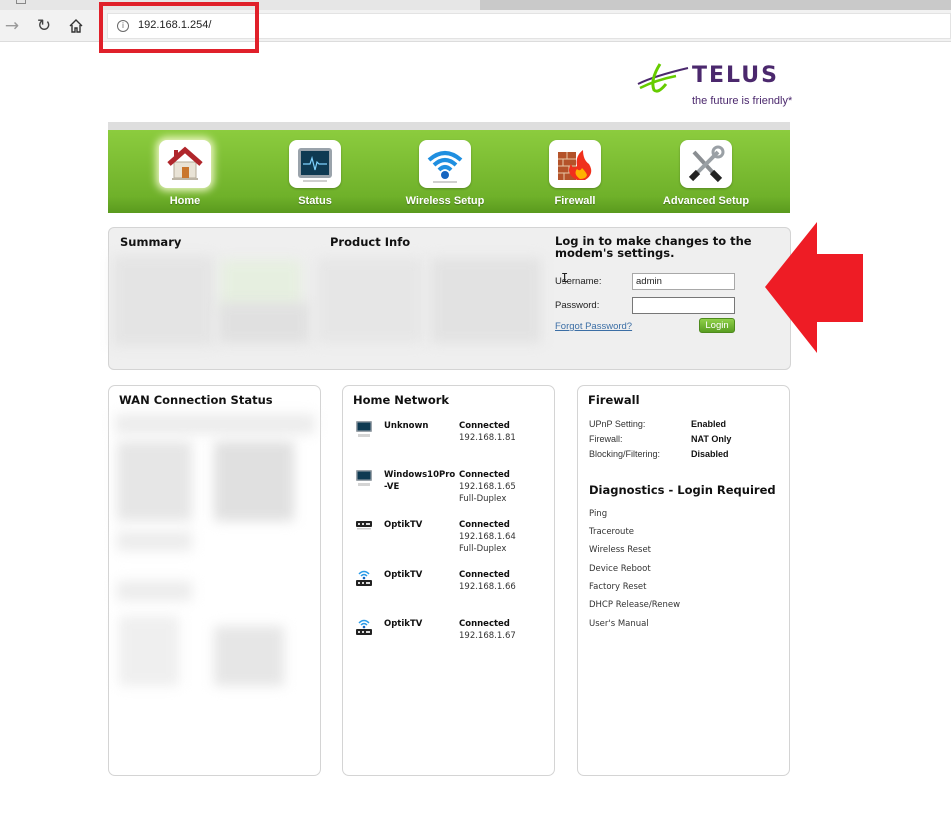 The height and width of the screenshot is (827, 951). I want to click on tools-icon, so click(706, 164).